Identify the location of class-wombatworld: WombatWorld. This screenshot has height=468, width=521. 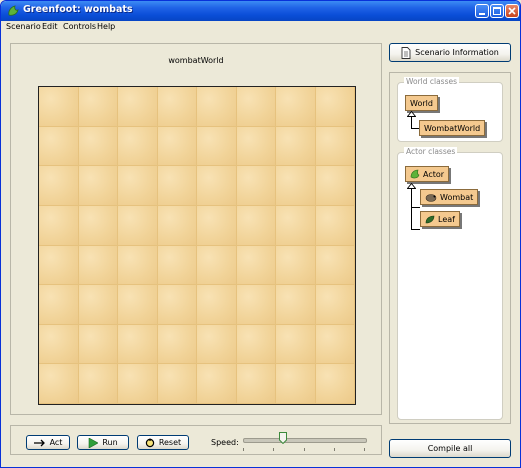
(452, 128).